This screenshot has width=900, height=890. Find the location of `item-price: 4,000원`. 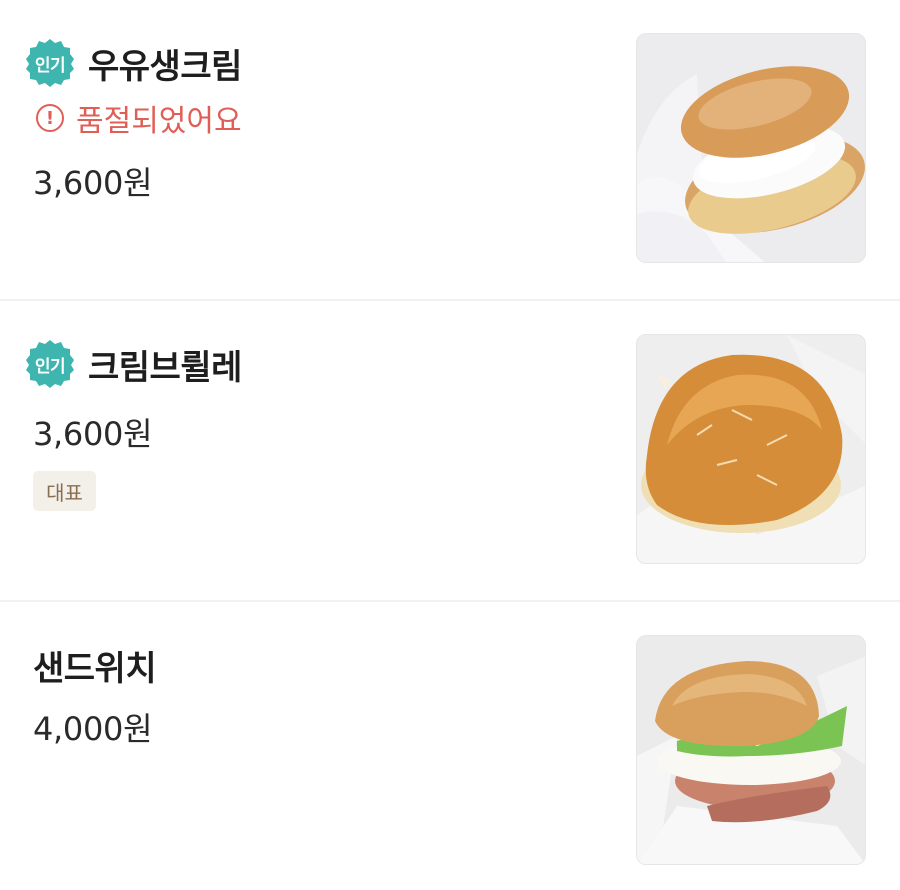

item-price: 4,000원 is located at coordinates (93, 729).